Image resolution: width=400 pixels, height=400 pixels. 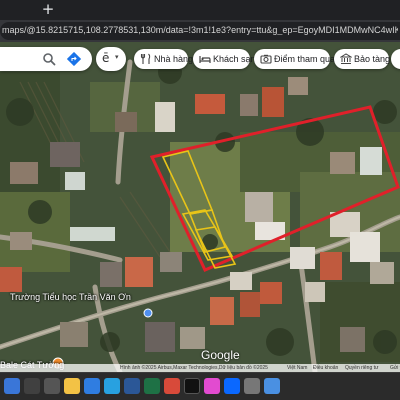 What do you see at coordinates (272, 386) in the screenshot?
I see `store-icon` at bounding box center [272, 386].